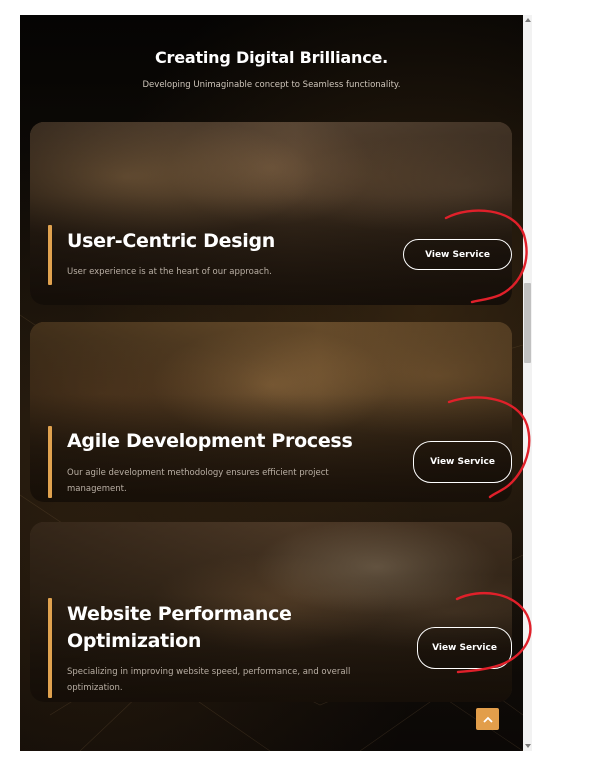 The height and width of the screenshot is (777, 605). I want to click on triangle-down-icon, so click(527, 746).